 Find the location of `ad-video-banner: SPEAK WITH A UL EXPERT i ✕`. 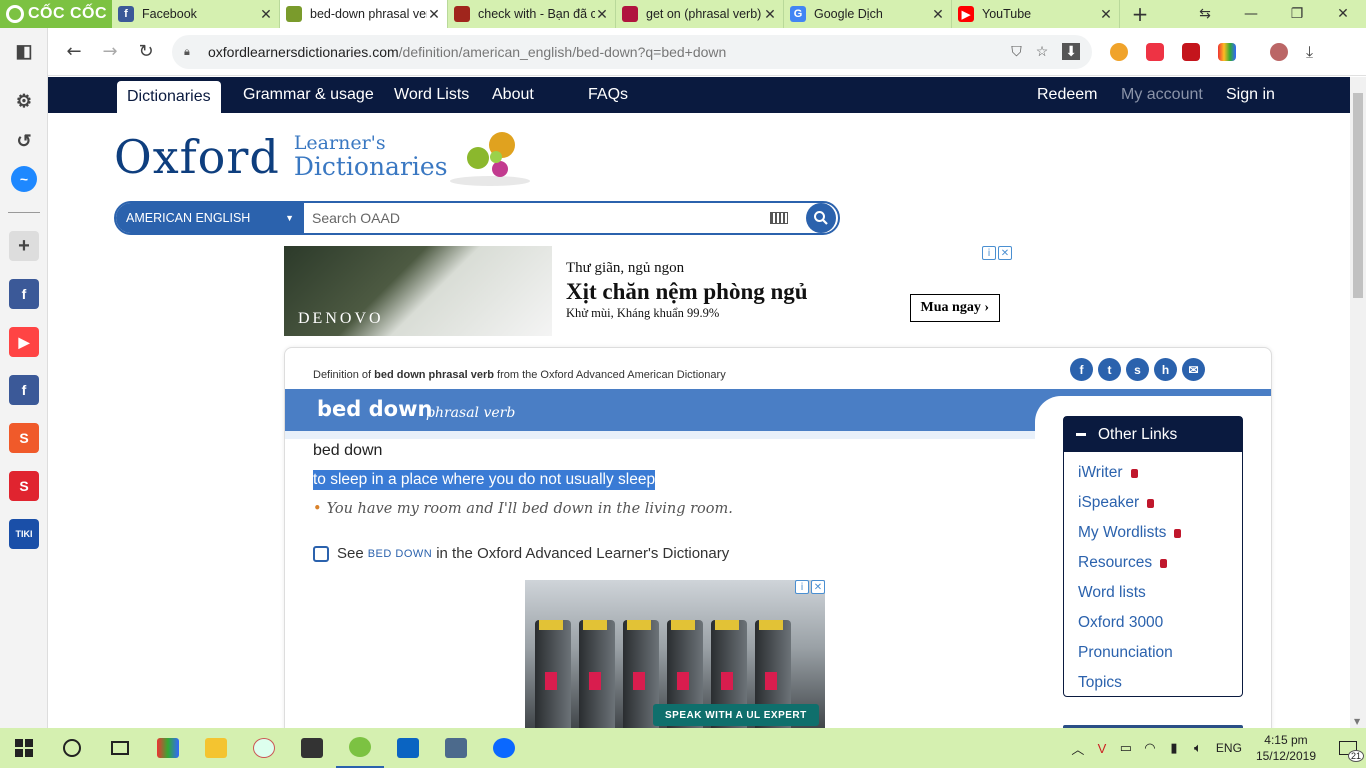

ad-video-banner: SPEAK WITH A UL EXPERT i ✕ is located at coordinates (675, 654).